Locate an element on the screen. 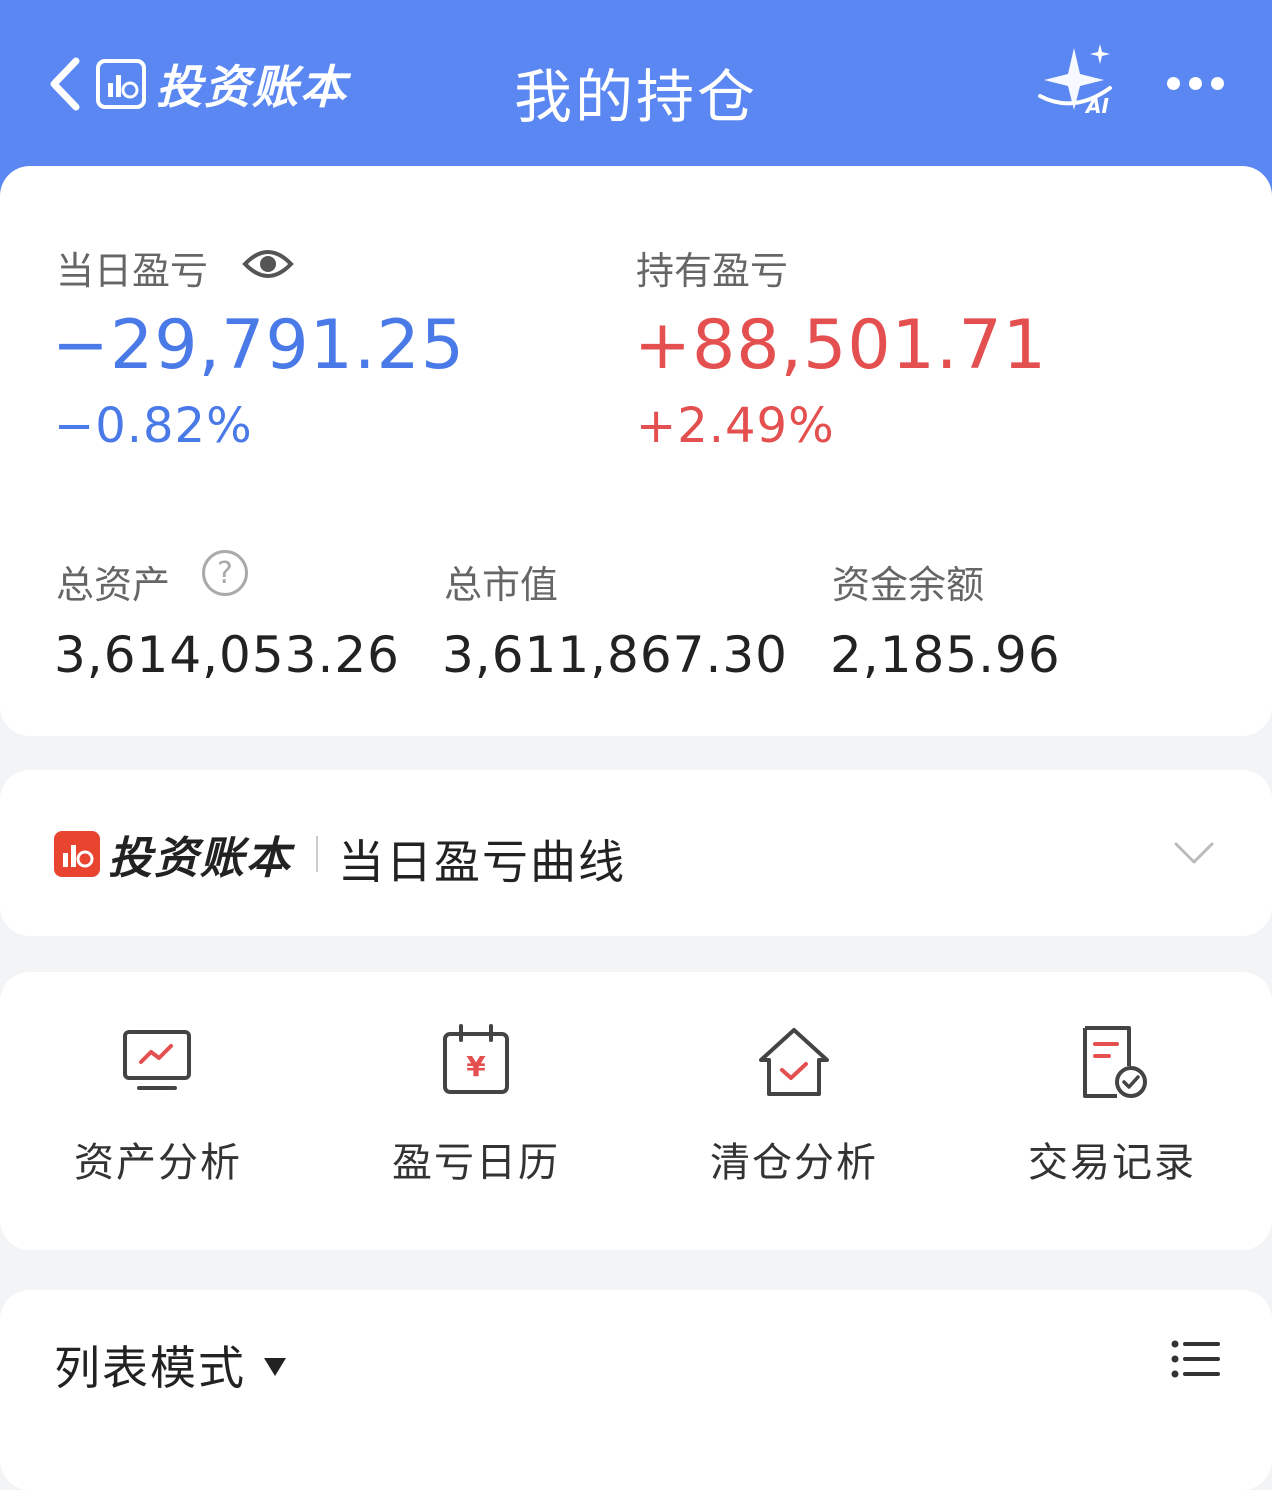  tool-label: 交易记录 is located at coordinates (1112, 1163).